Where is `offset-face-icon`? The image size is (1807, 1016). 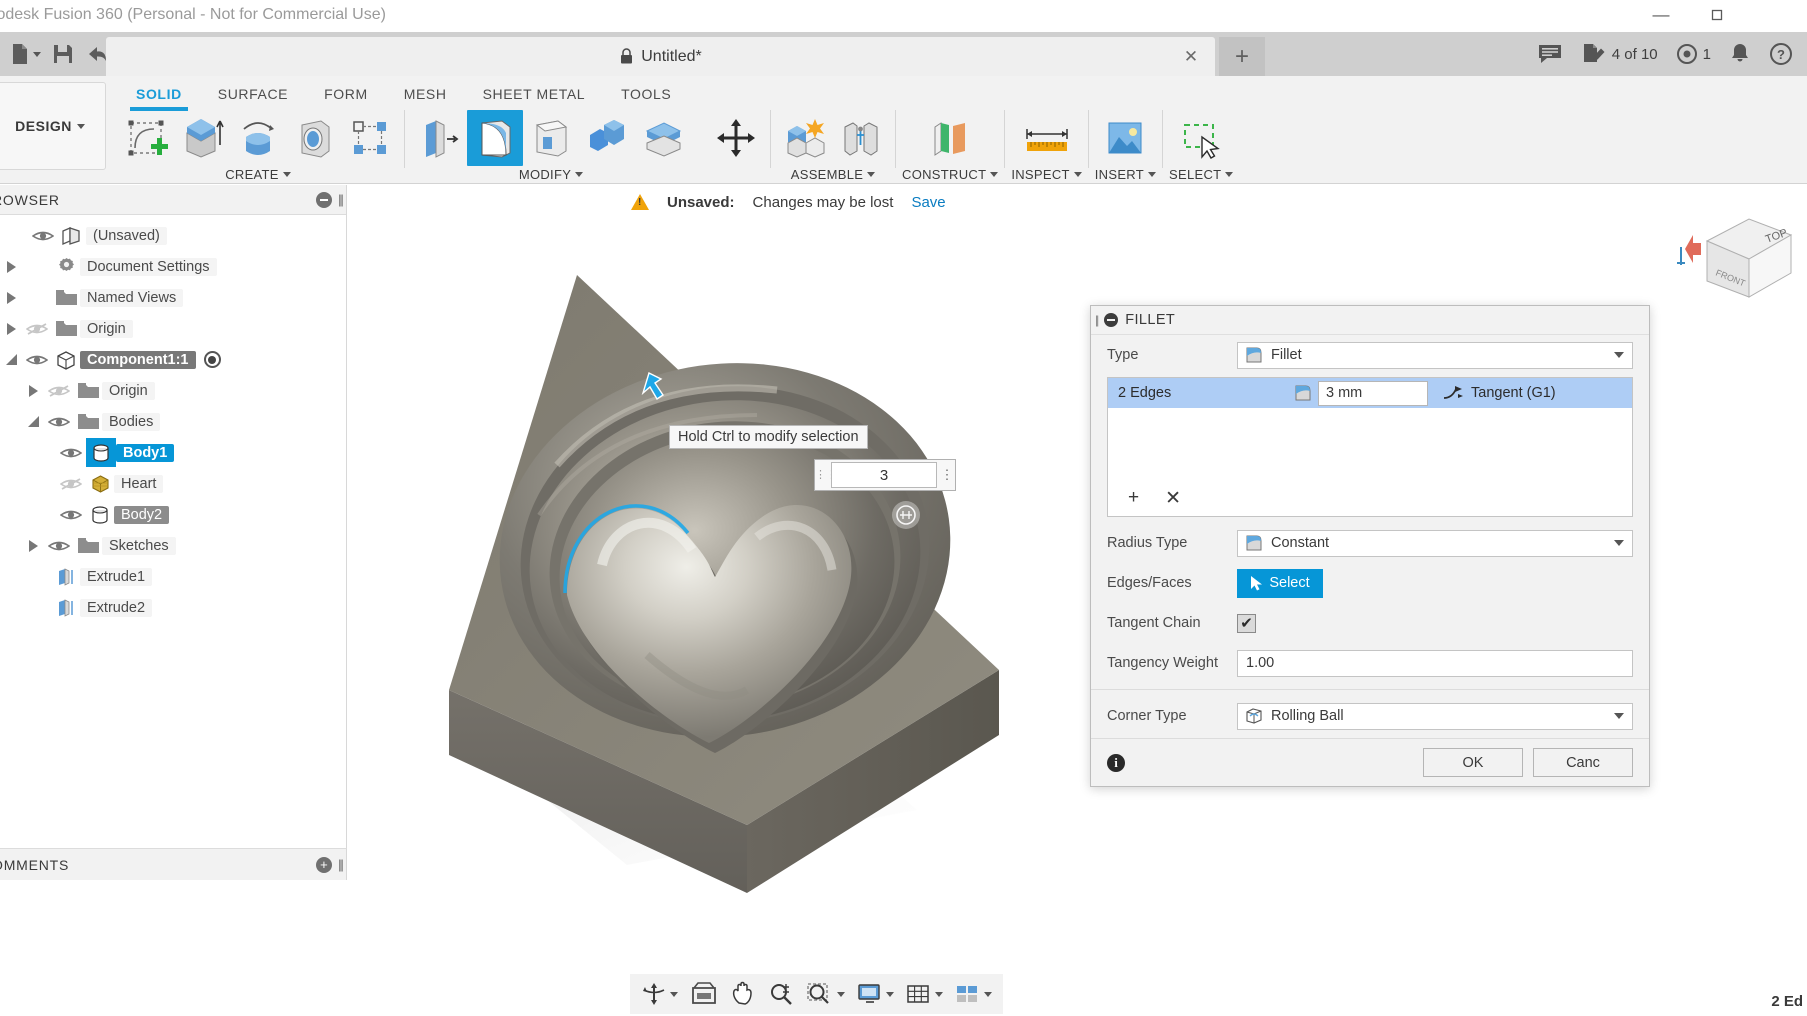
offset-face-icon is located at coordinates (663, 138).